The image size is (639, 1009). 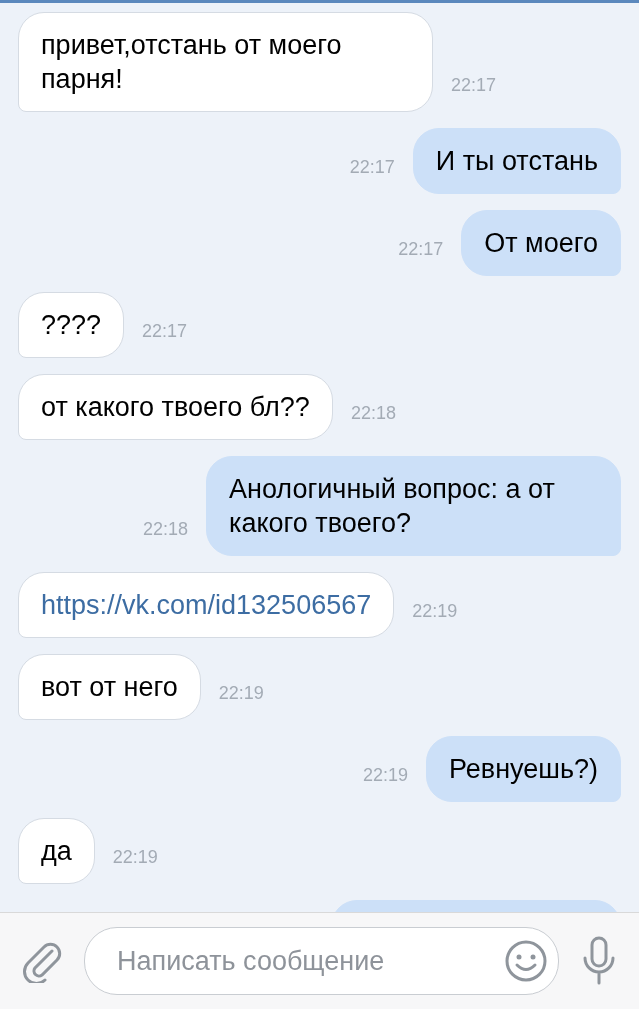 What do you see at coordinates (413, 506) in the screenshot?
I see `message-bubble: Анологичный вопрос: а от какого твоего?` at bounding box center [413, 506].